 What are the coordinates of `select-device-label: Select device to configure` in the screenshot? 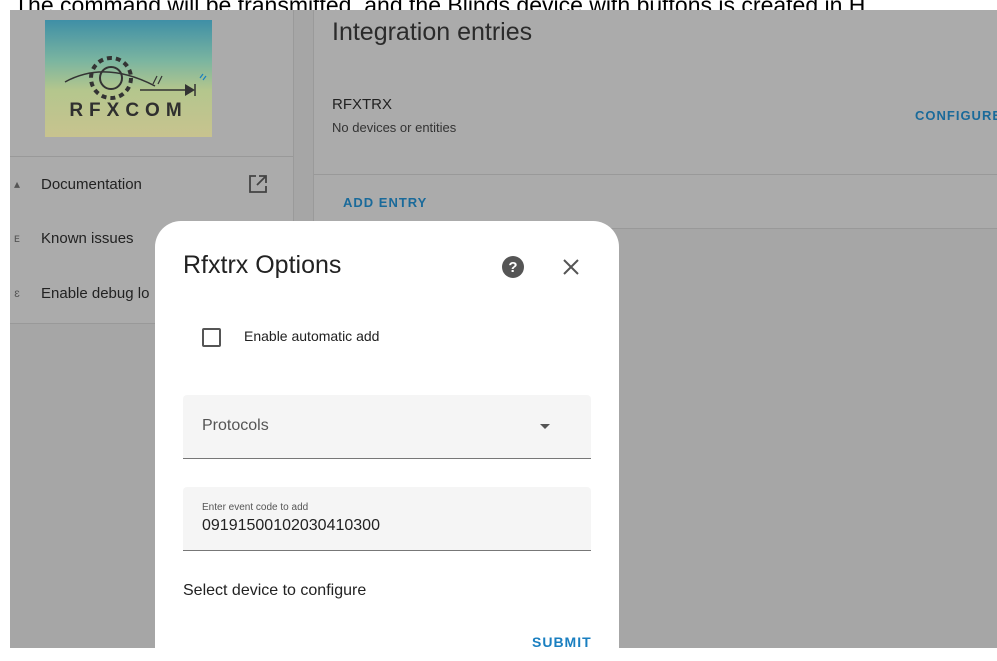 It's located at (274, 591).